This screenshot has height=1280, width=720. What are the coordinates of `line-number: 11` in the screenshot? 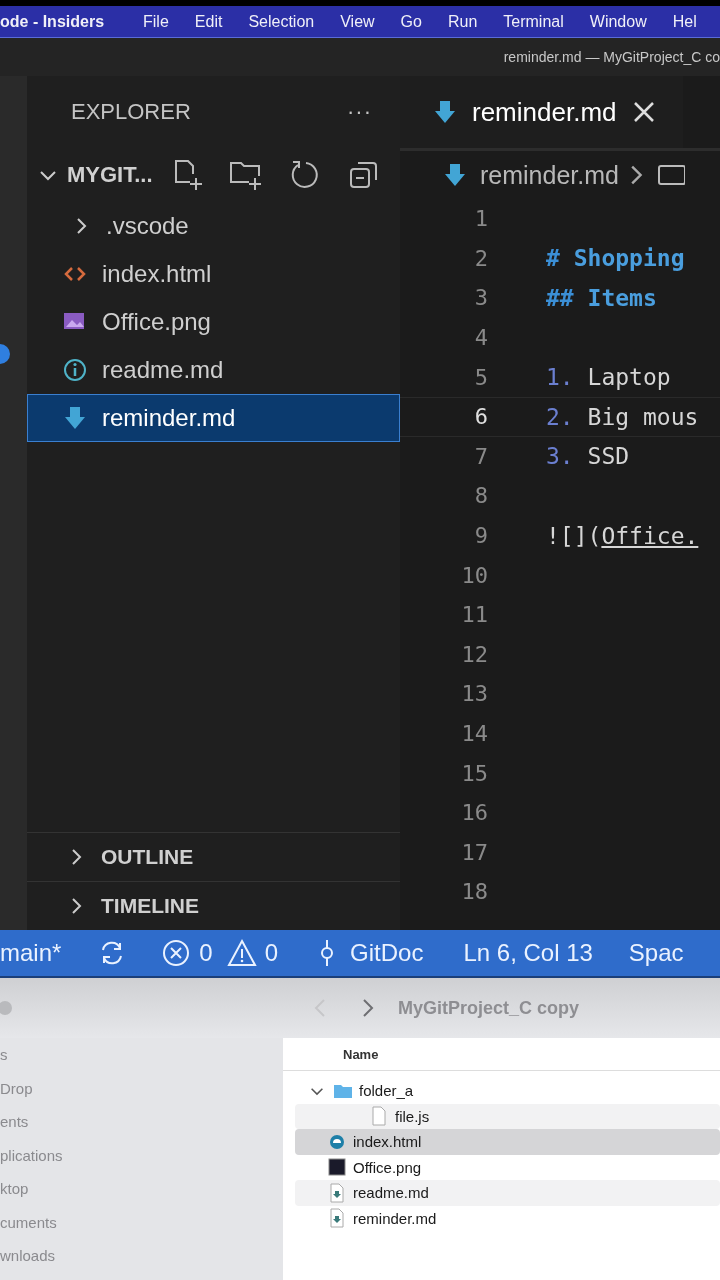 It's located at (474, 615).